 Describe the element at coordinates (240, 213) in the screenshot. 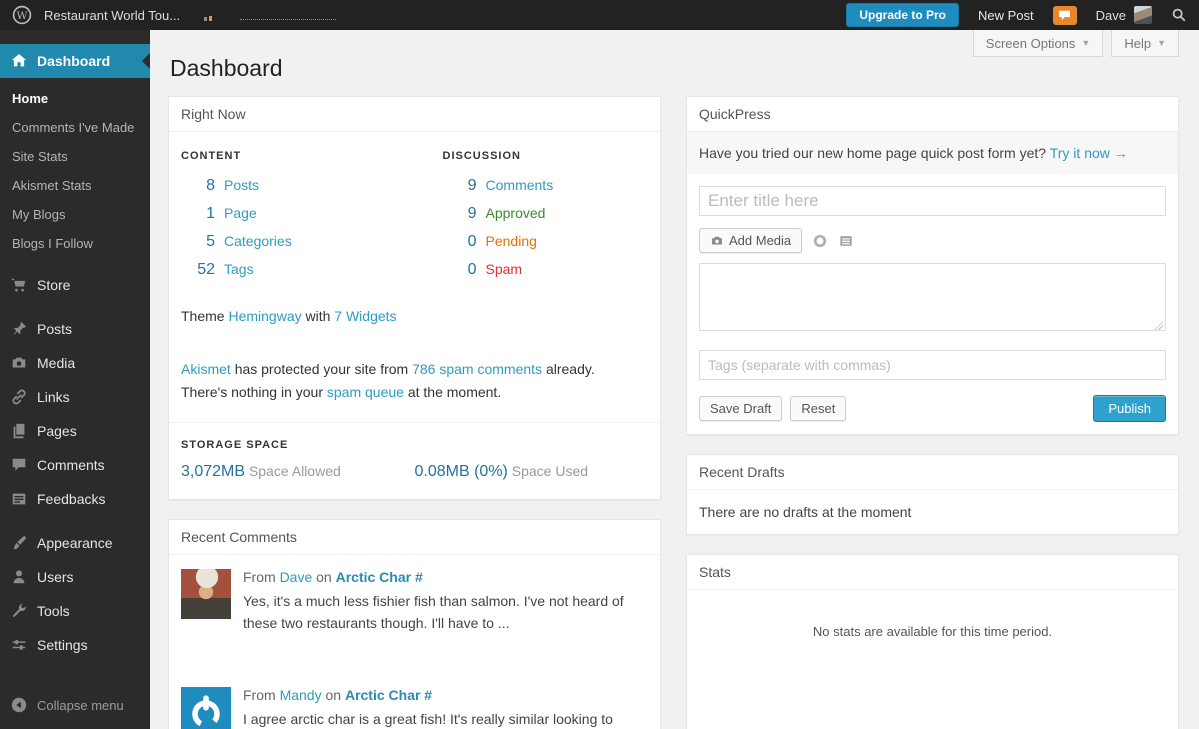

I see `pages-link: Page` at that location.